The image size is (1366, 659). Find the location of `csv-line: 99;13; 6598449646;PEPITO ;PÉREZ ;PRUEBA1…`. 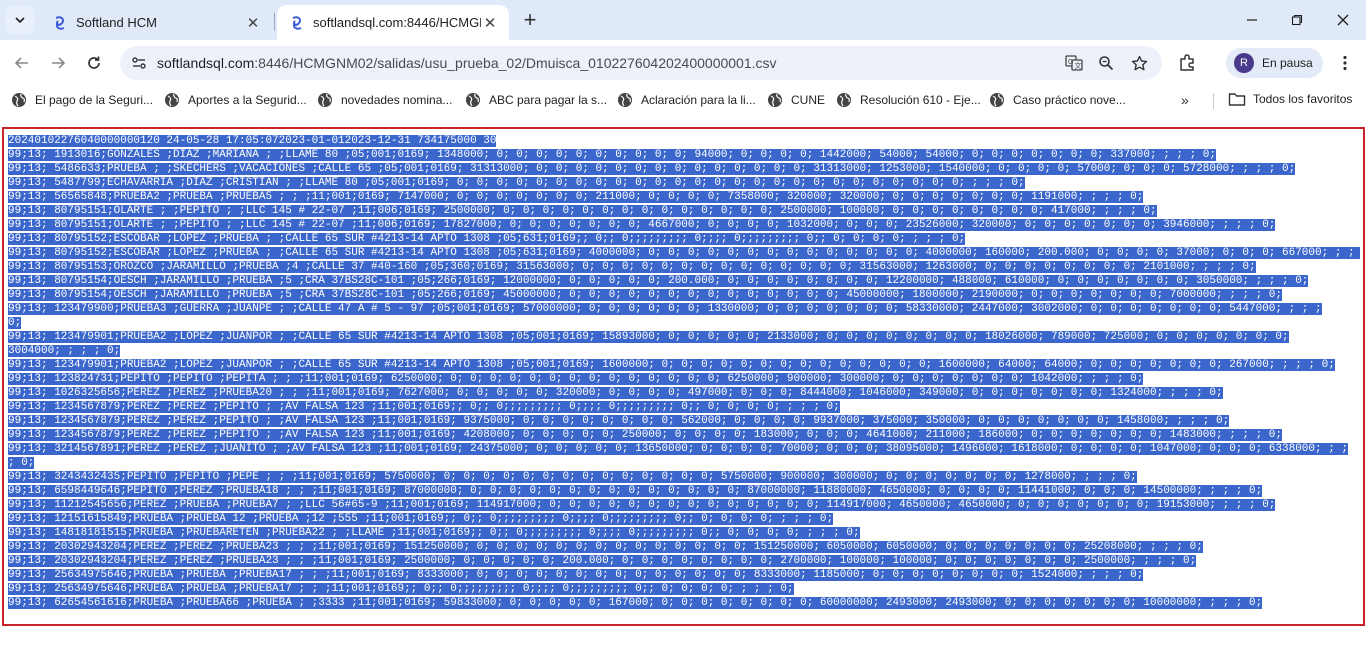

csv-line: 99;13; 6598449646;PEPITO ;PÉREZ ;PRUEBA1… is located at coordinates (684, 491).